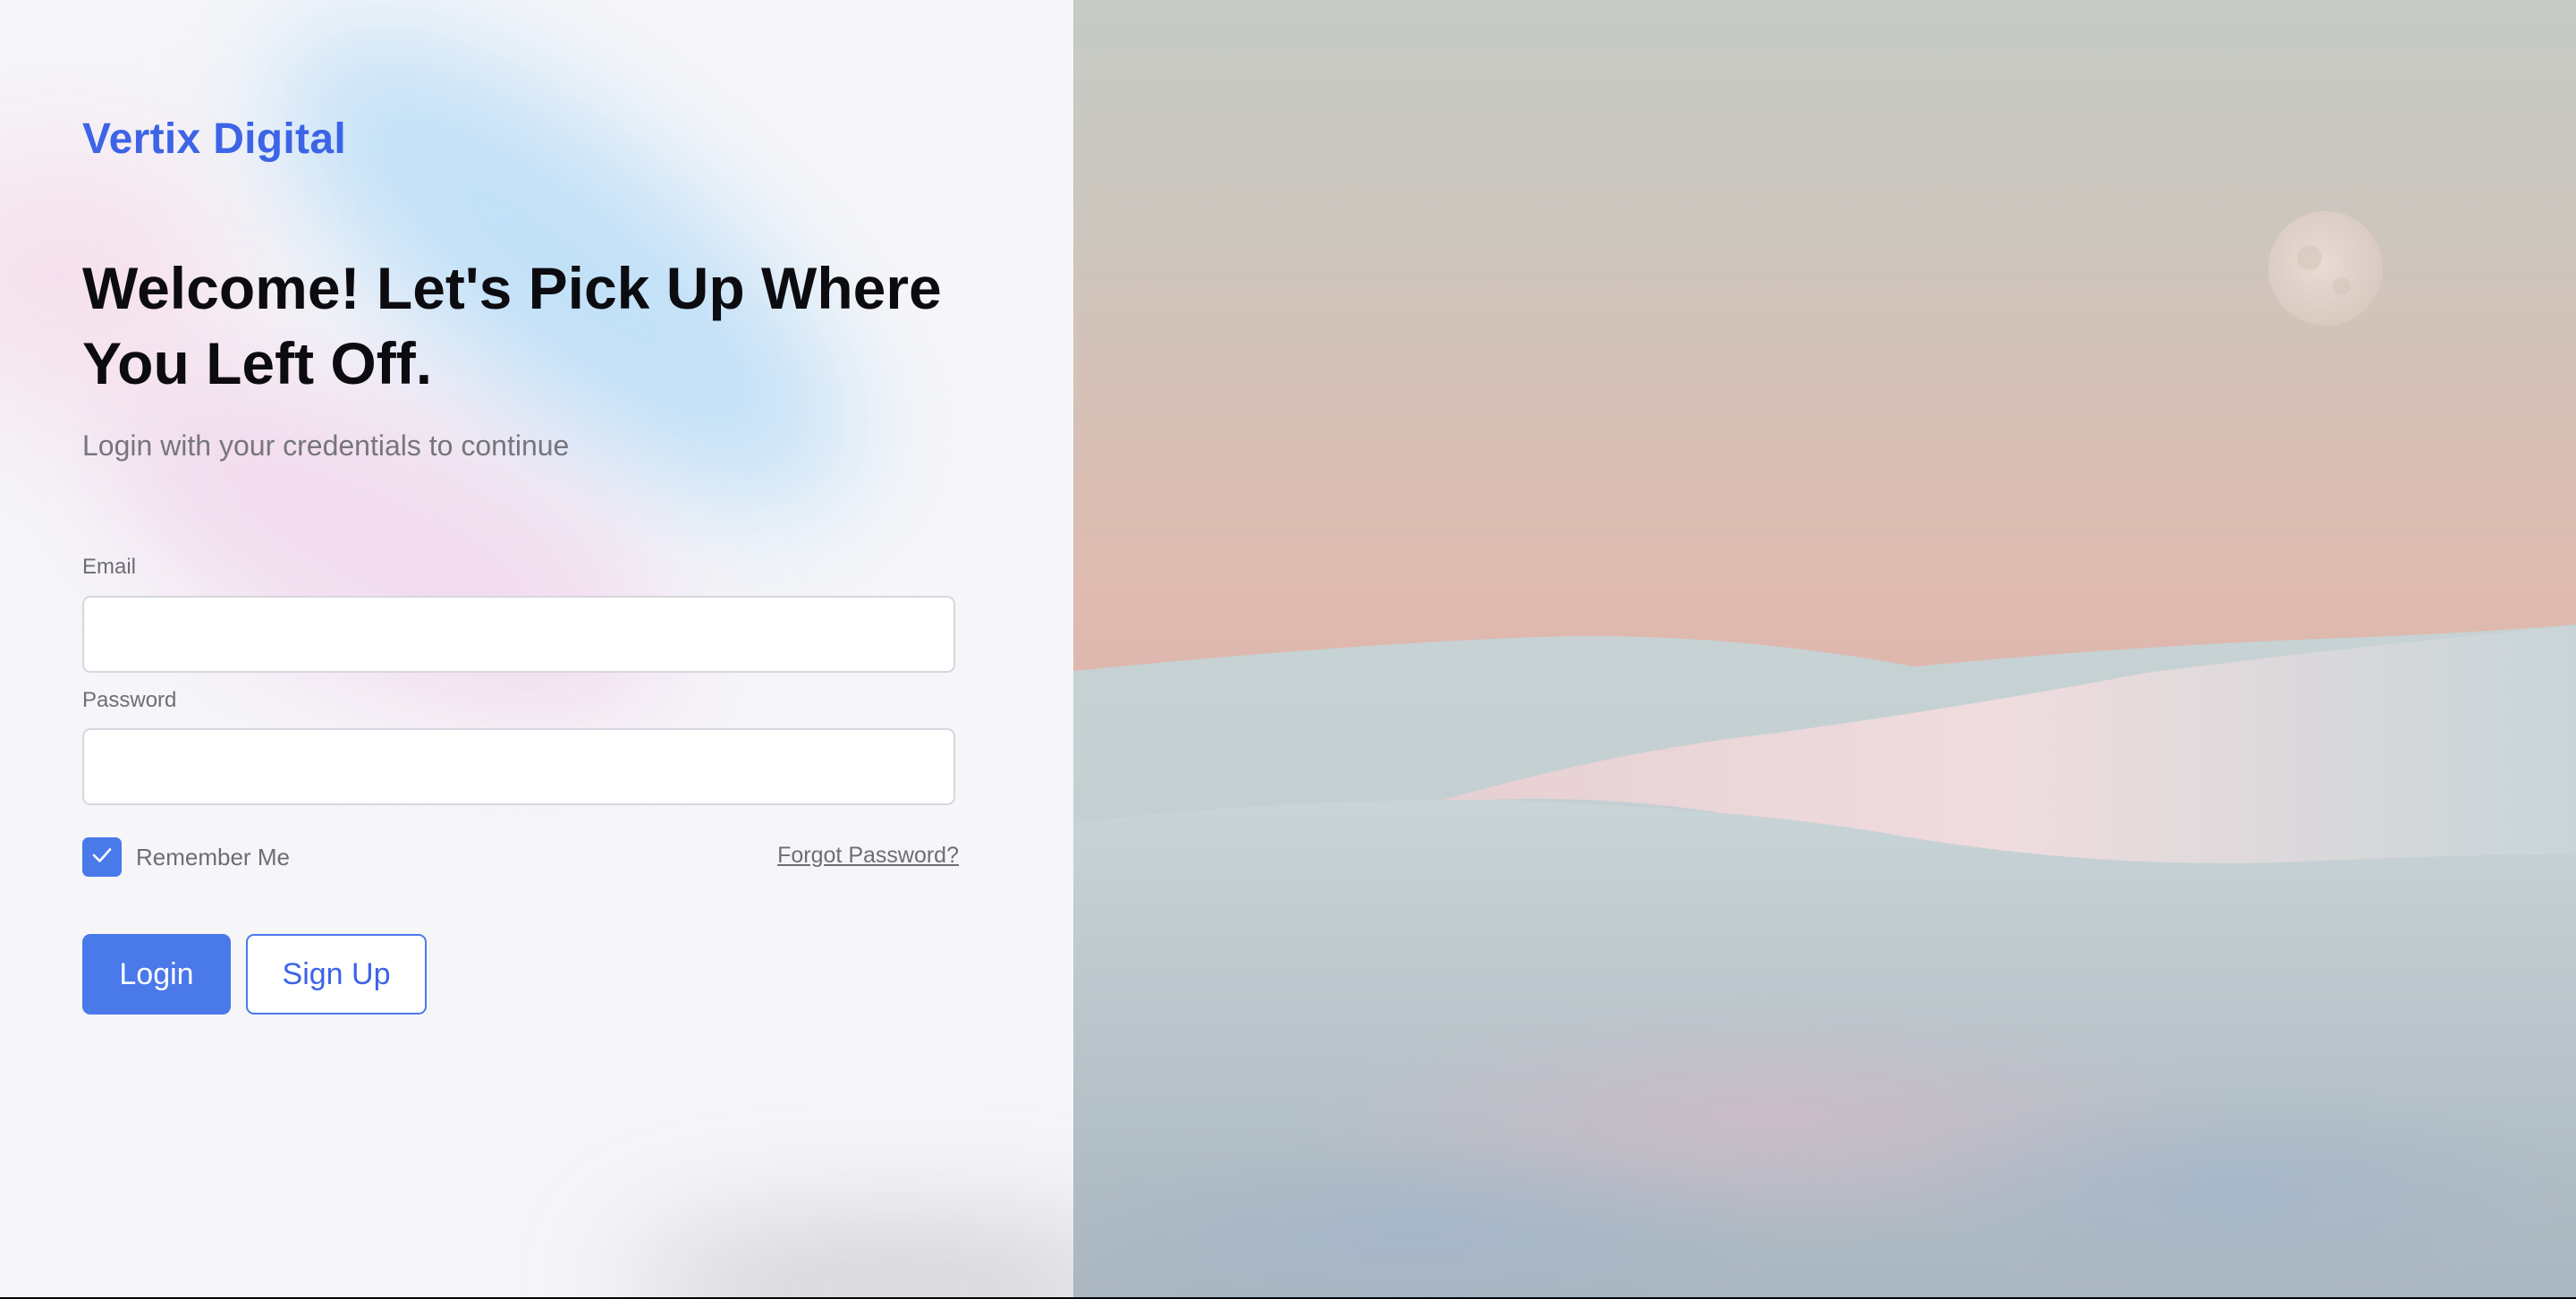  What do you see at coordinates (129, 700) in the screenshot?
I see `password-label: Password` at bounding box center [129, 700].